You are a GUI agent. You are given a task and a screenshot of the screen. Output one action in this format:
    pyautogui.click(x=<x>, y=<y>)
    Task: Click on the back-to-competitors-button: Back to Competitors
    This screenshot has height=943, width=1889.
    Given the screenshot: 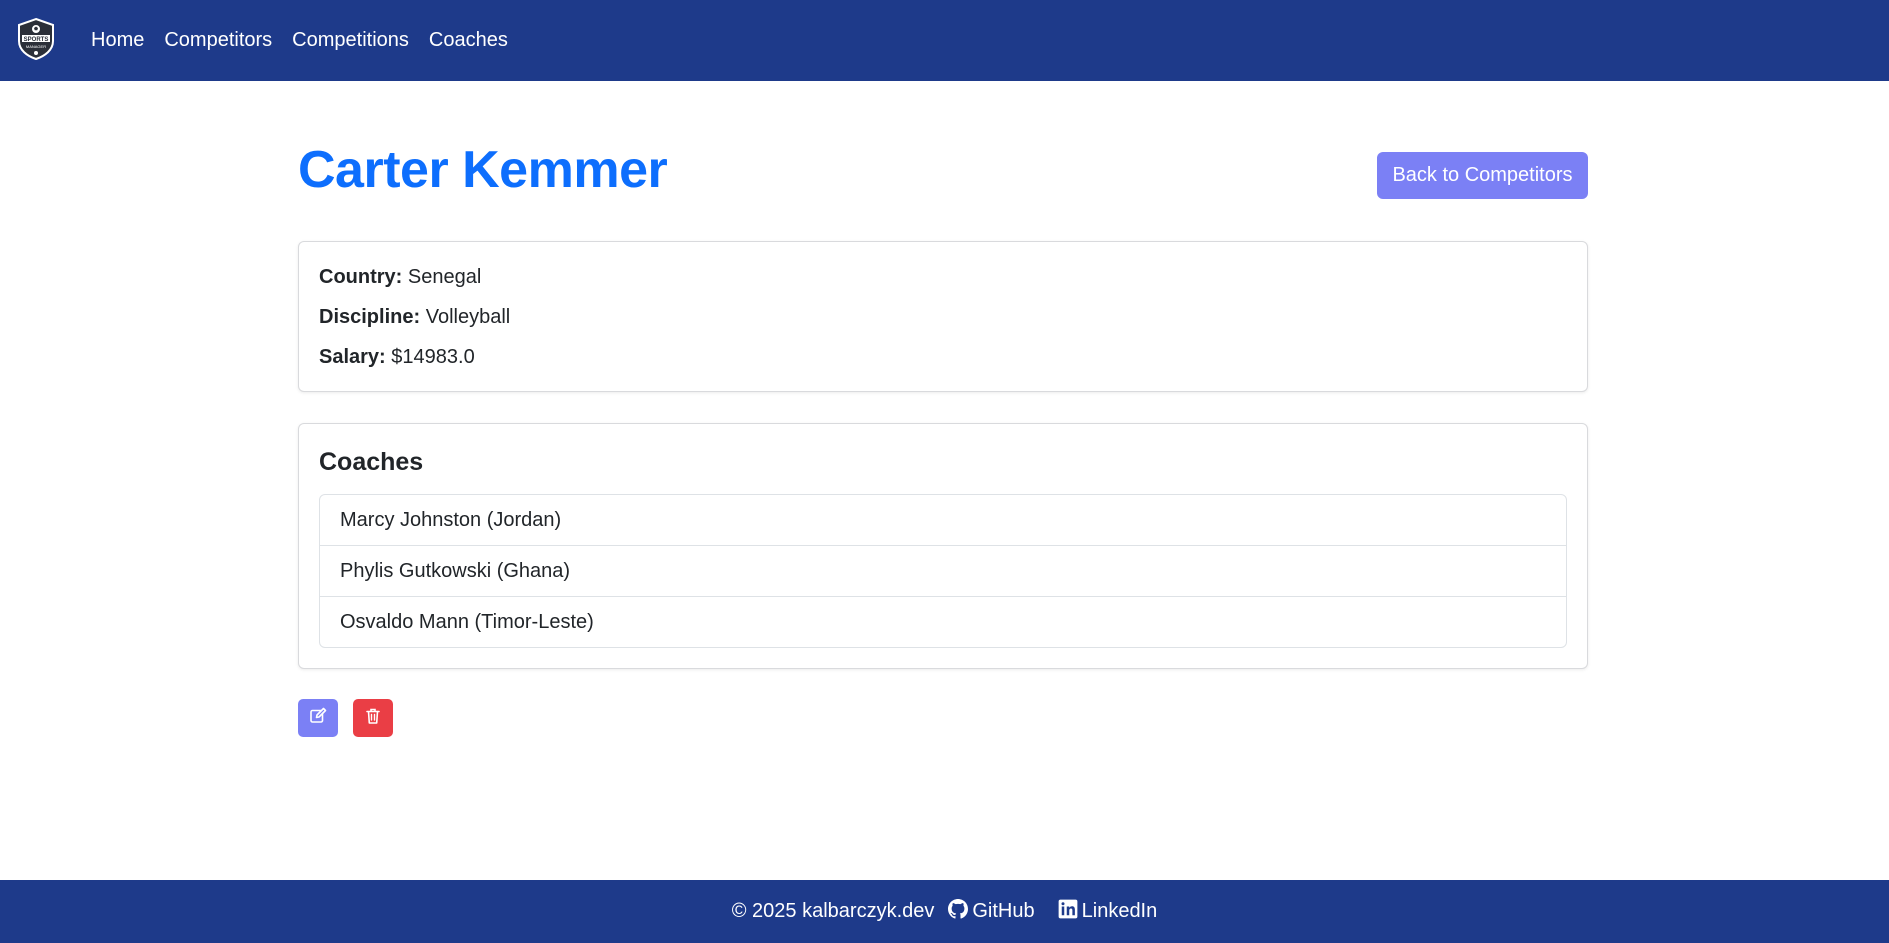 What is the action you would take?
    pyautogui.click(x=1482, y=175)
    